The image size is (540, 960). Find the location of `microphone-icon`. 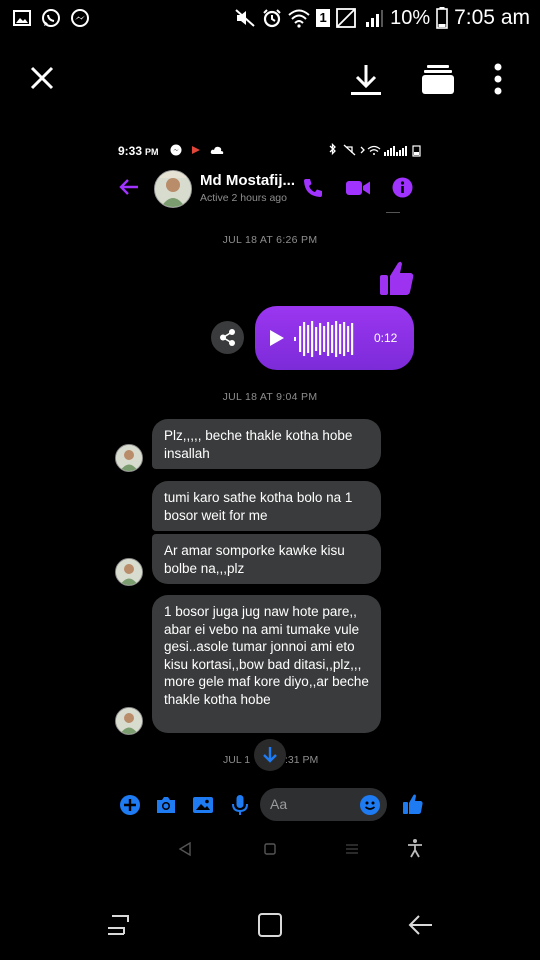

microphone-icon is located at coordinates (240, 805).